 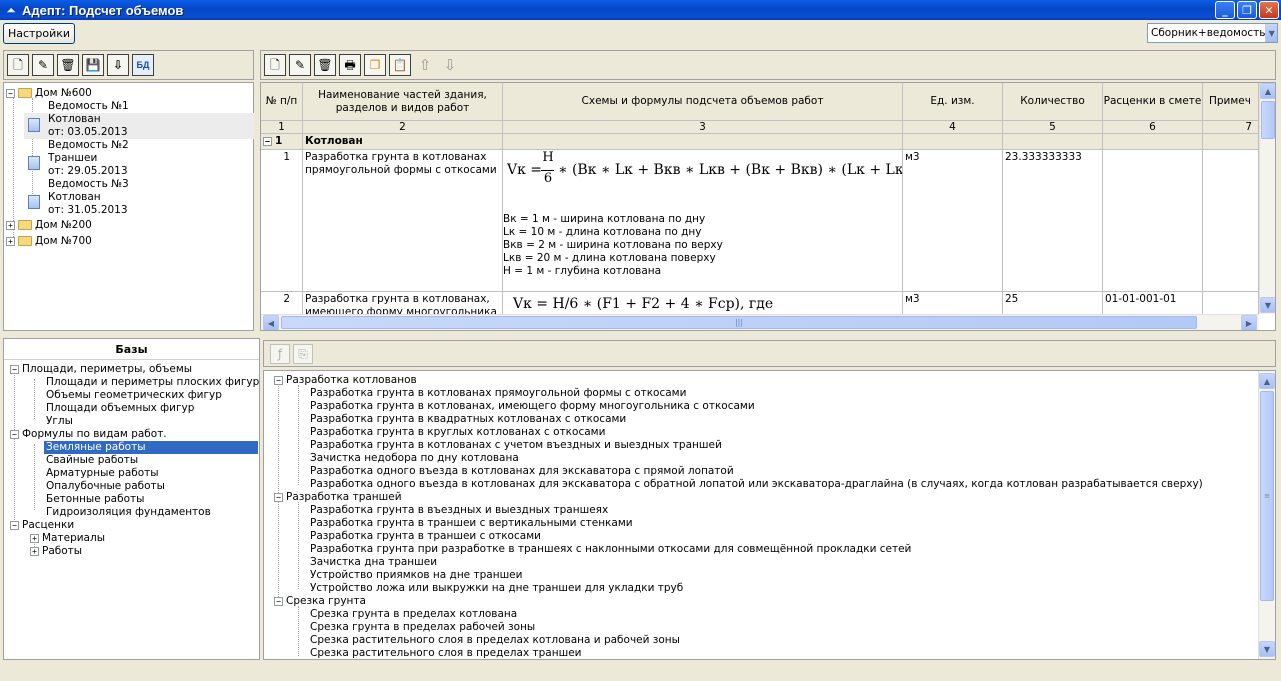 What do you see at coordinates (59, 421) in the screenshot?
I see `bases-item: Углы` at bounding box center [59, 421].